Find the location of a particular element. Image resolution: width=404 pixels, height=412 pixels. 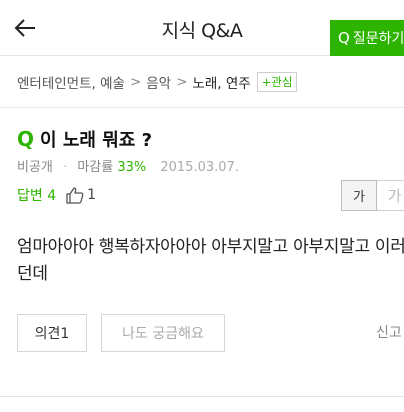

question-body: 엄마아아아 행복하자아아아 아부지말고 아부지말고 이러던데 is located at coordinates (210, 260).